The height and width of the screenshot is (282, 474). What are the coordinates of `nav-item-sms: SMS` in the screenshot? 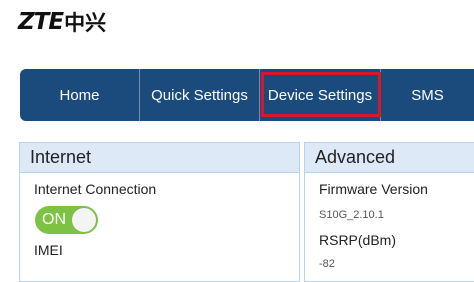 It's located at (427, 95).